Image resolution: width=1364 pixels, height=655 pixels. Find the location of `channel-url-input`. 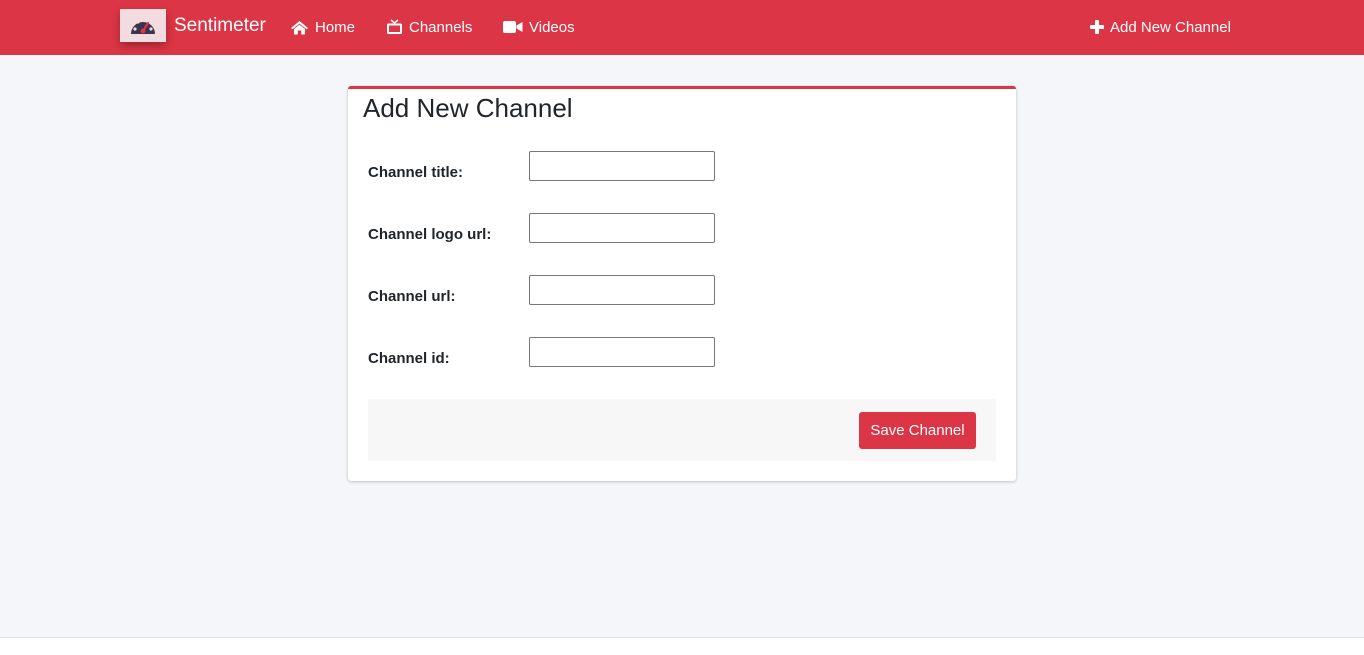

channel-url-input is located at coordinates (622, 290).